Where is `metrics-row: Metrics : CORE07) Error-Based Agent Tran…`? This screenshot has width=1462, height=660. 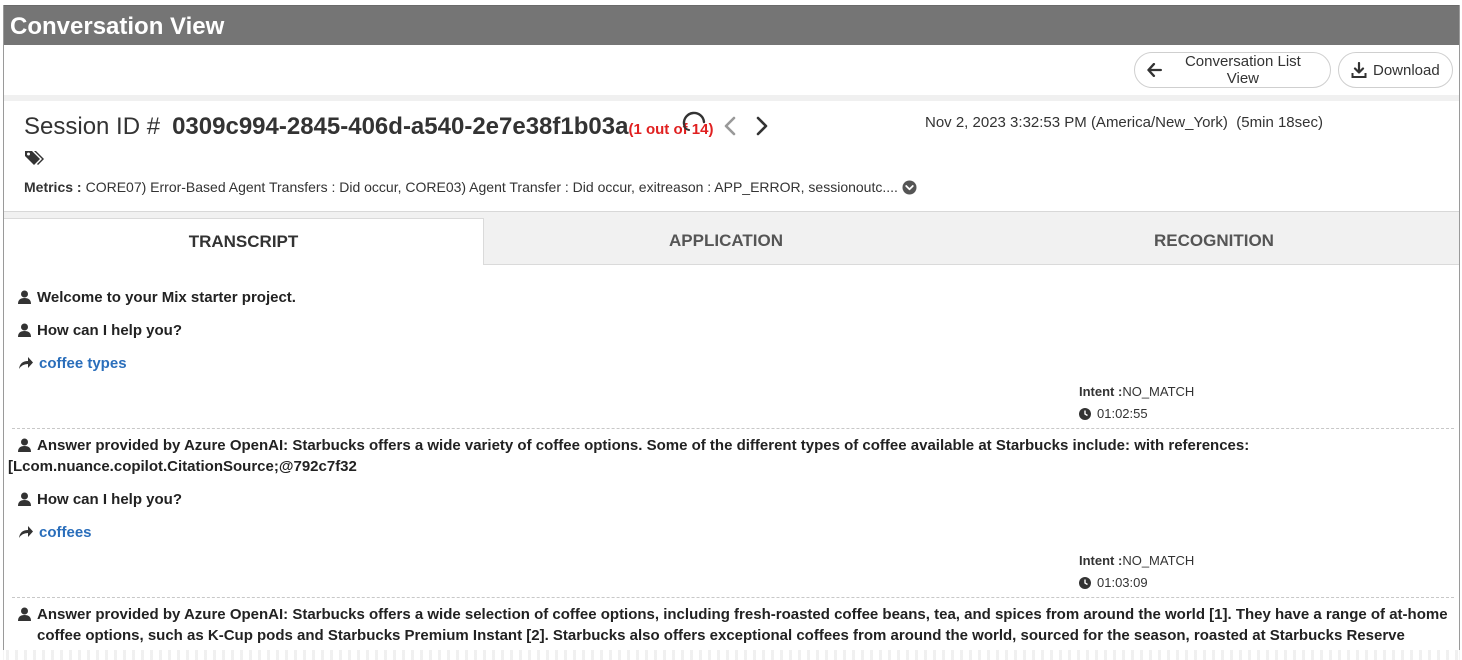 metrics-row: Metrics : CORE07) Error-Based Agent Tran… is located at coordinates (470, 187).